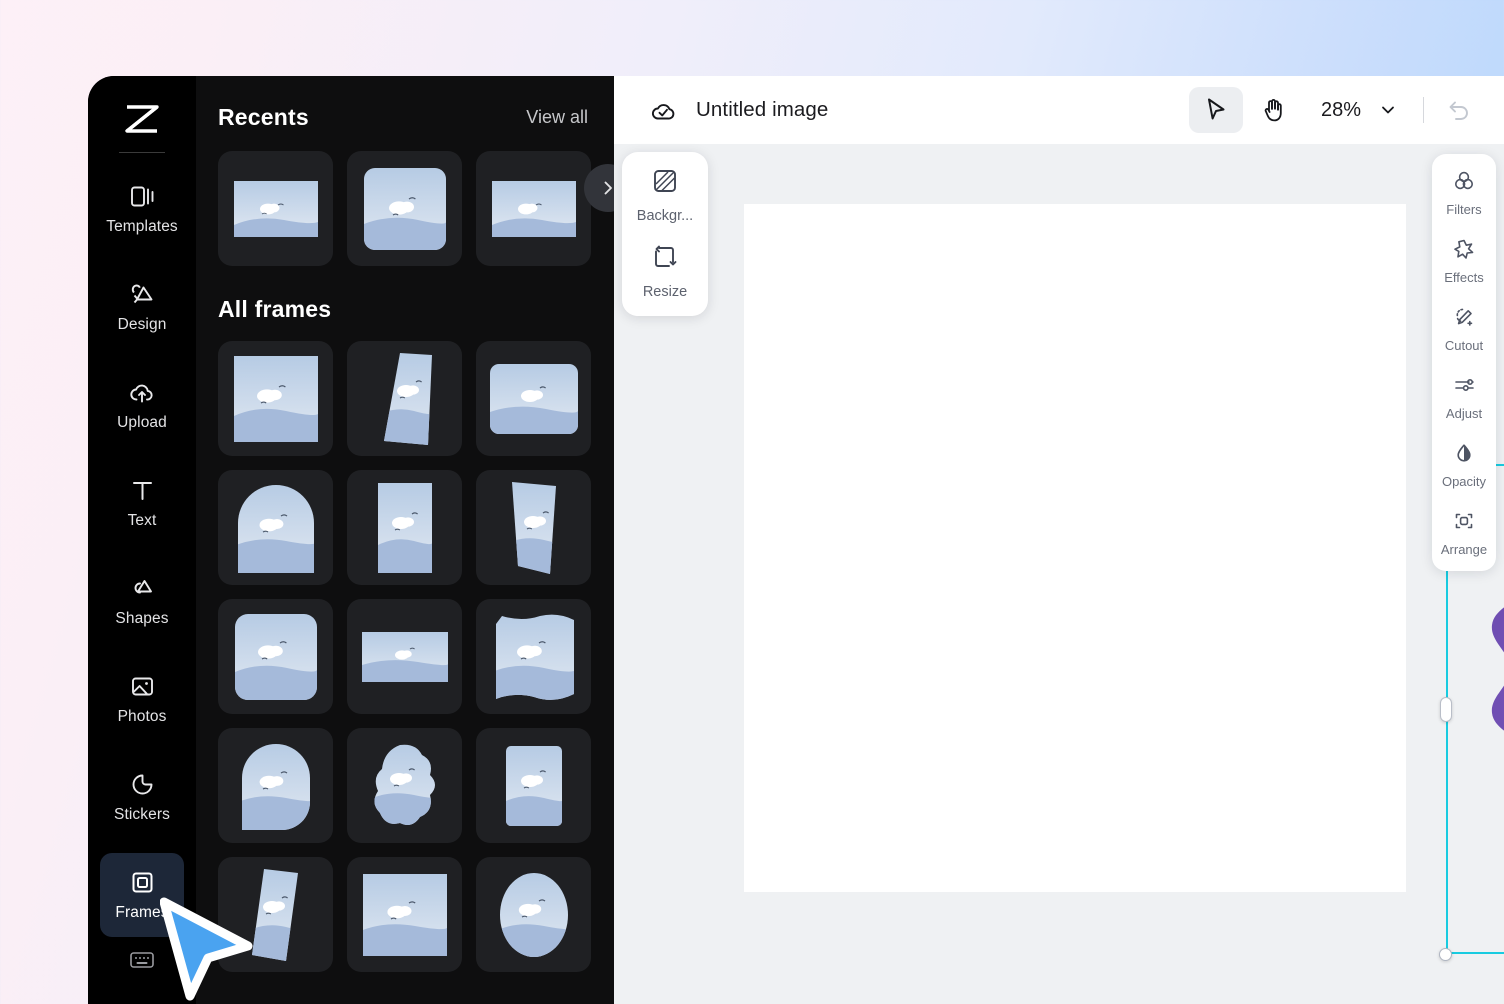 Image resolution: width=1504 pixels, height=1004 pixels. I want to click on adjust-tool-button: Adjust, so click(1464, 397).